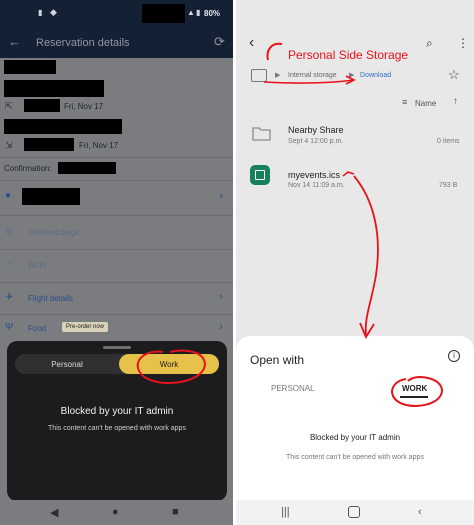 Image resolution: width=474 pixels, height=525 pixels. What do you see at coordinates (84, 106) in the screenshot?
I see `departure-date: Fri, Nov 17` at bounding box center [84, 106].